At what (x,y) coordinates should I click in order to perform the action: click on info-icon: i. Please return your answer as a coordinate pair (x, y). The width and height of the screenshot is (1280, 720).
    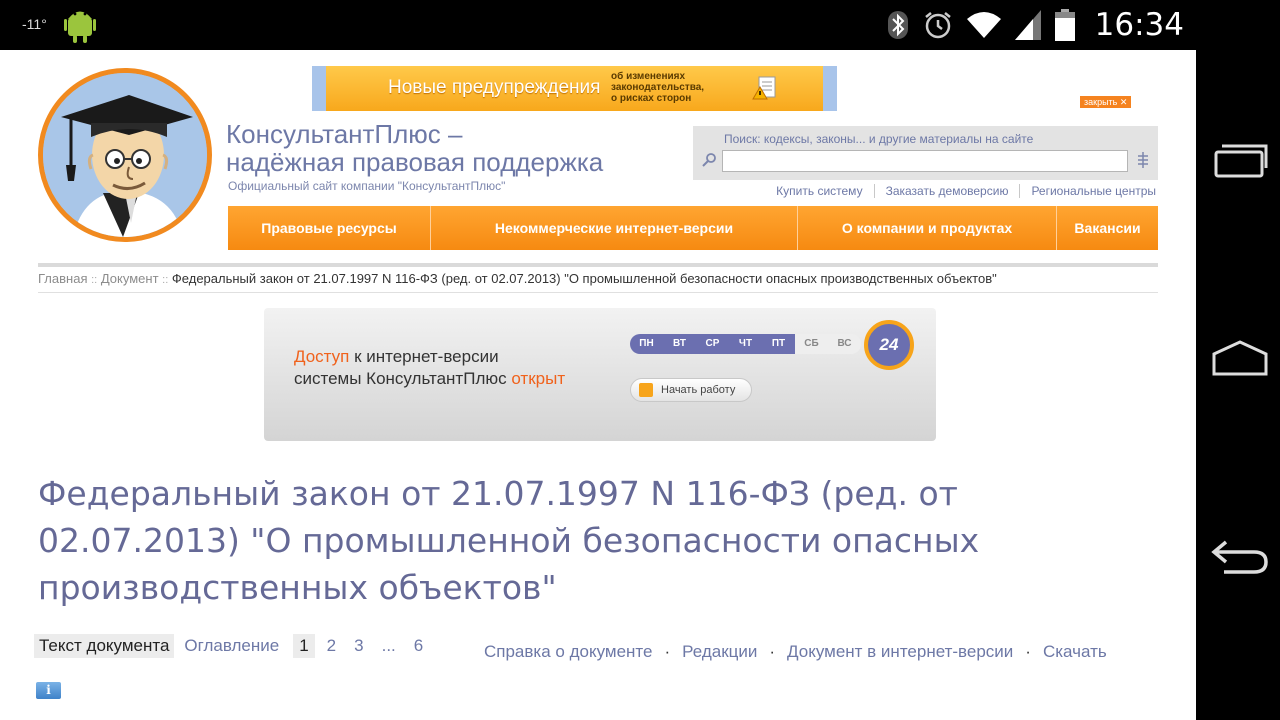
    Looking at the image, I should click on (48, 690).